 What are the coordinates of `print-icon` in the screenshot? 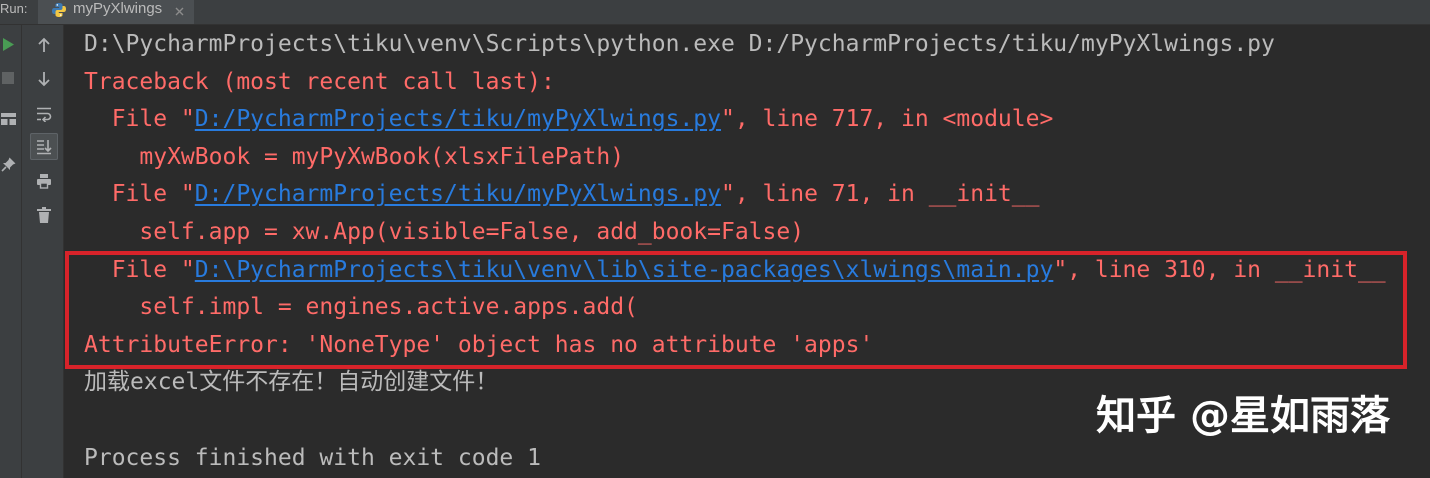 It's located at (44, 181).